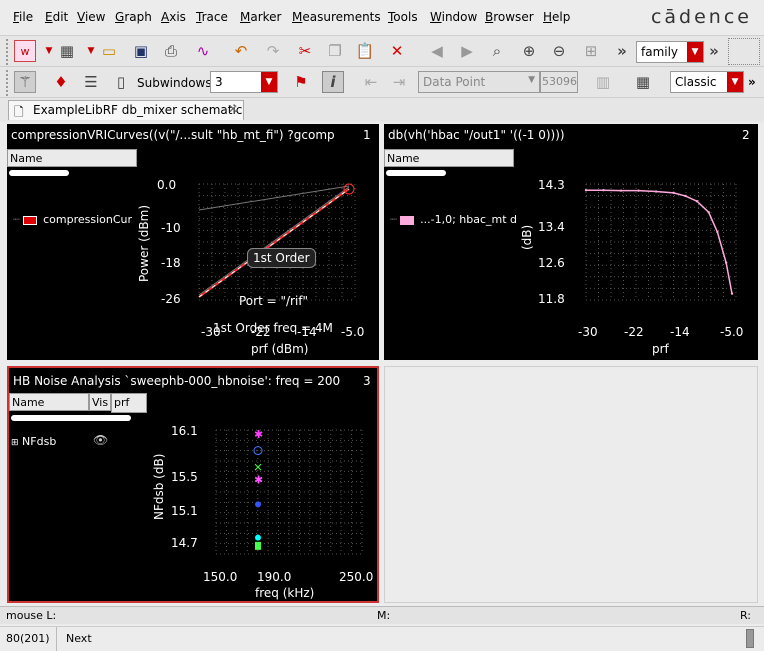  What do you see at coordinates (23, 17) in the screenshot?
I see `menu-file: File` at bounding box center [23, 17].